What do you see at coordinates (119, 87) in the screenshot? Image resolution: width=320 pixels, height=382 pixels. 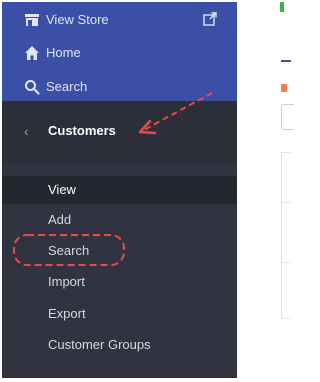 I see `search-link: Search` at bounding box center [119, 87].